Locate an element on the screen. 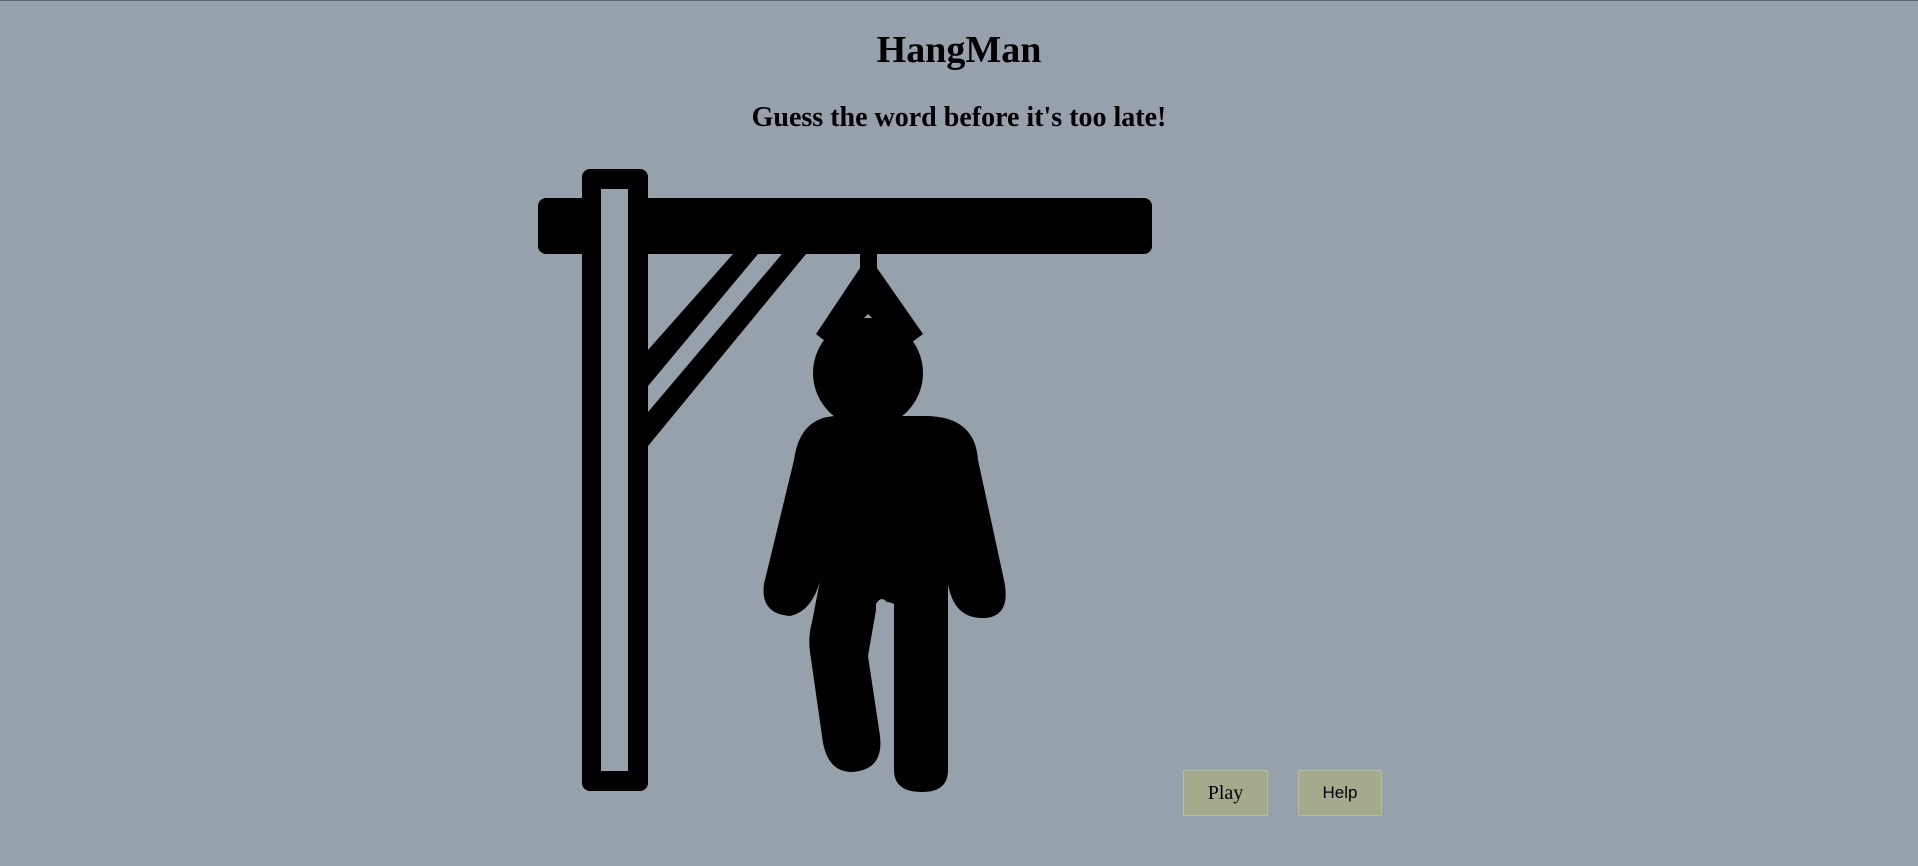  page-subtitle: Guess the word before it's too late! is located at coordinates (959, 117).